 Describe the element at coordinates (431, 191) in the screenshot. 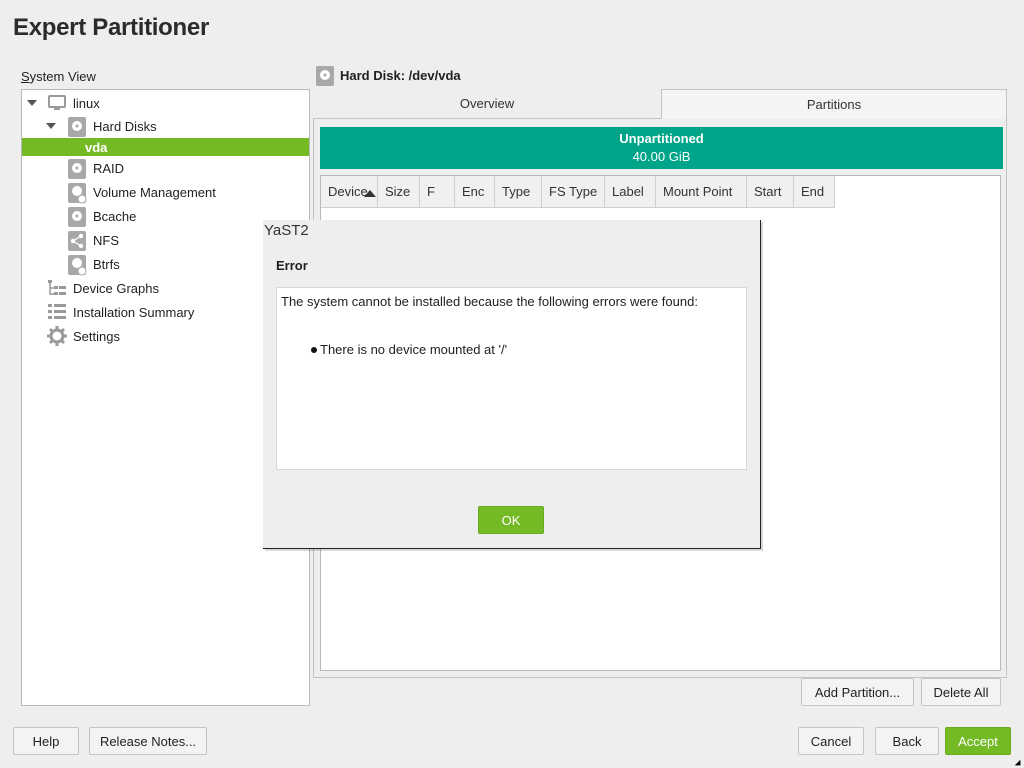

I see `column-header-label: F` at that location.